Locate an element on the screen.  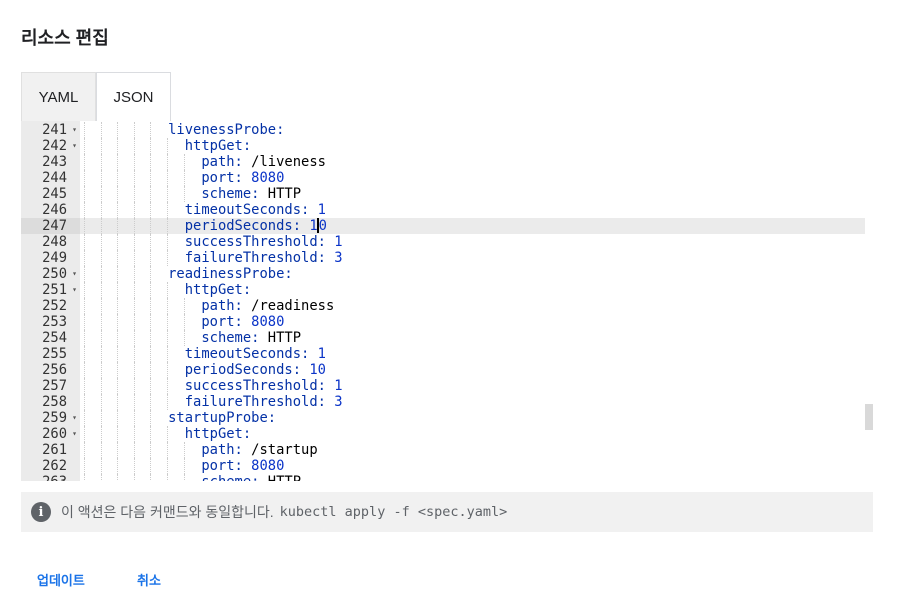
vertical-scrollbar is located at coordinates (869, 417).